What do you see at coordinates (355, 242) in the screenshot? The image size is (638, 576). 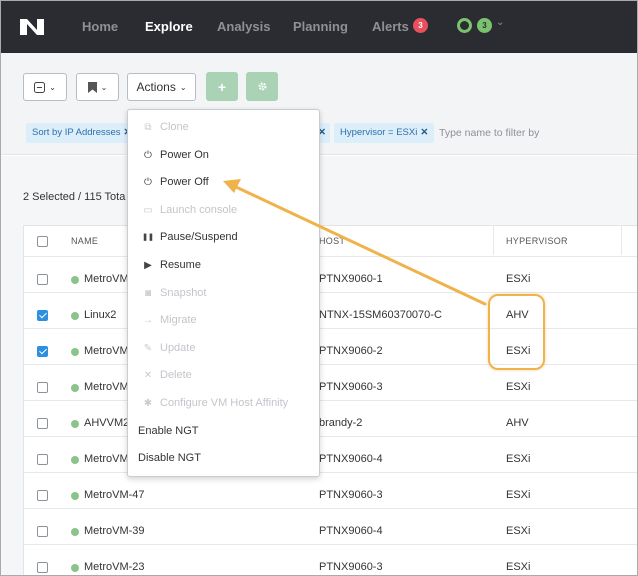 I see `annotation-arrow` at bounding box center [355, 242].